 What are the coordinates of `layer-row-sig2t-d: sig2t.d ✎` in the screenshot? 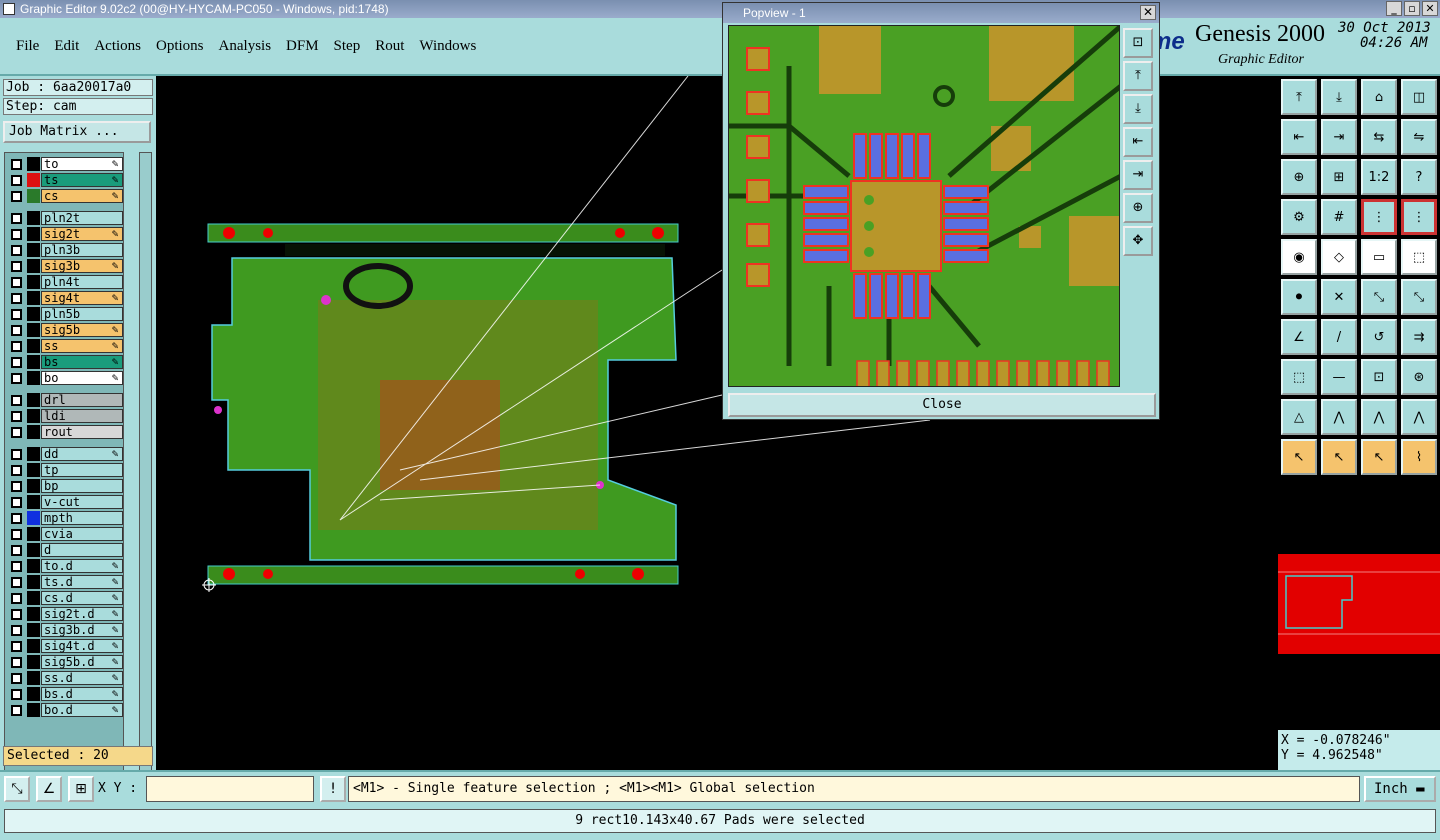 It's located at (64, 614).